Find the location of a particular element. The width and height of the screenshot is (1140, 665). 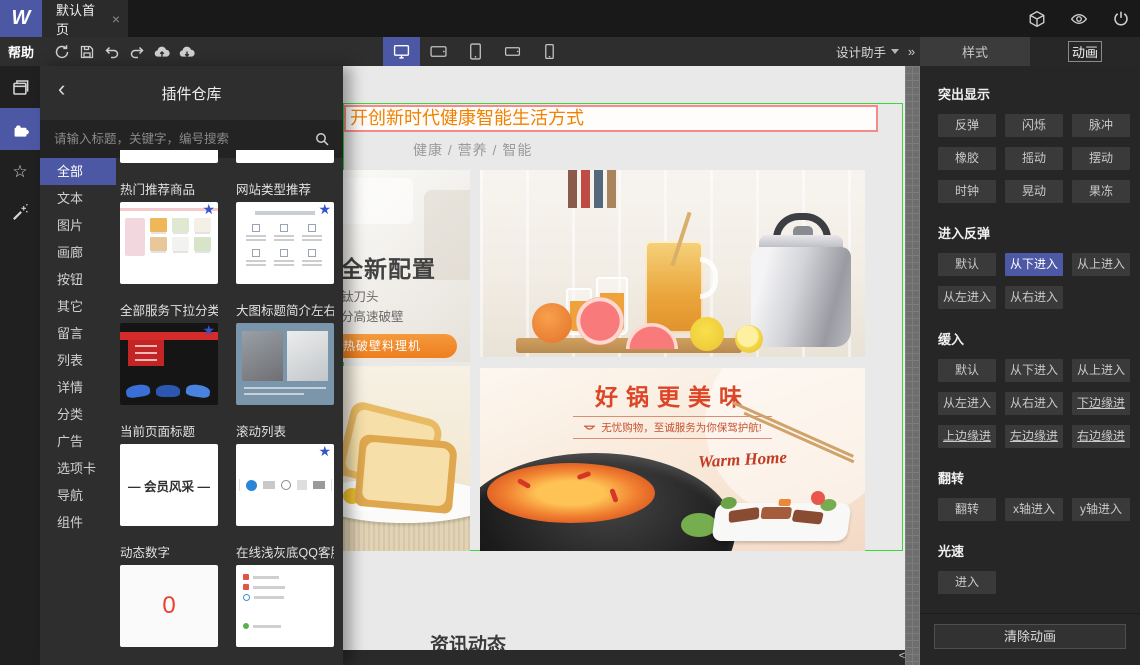

plugin-card-hot-products: ★ is located at coordinates (169, 243).